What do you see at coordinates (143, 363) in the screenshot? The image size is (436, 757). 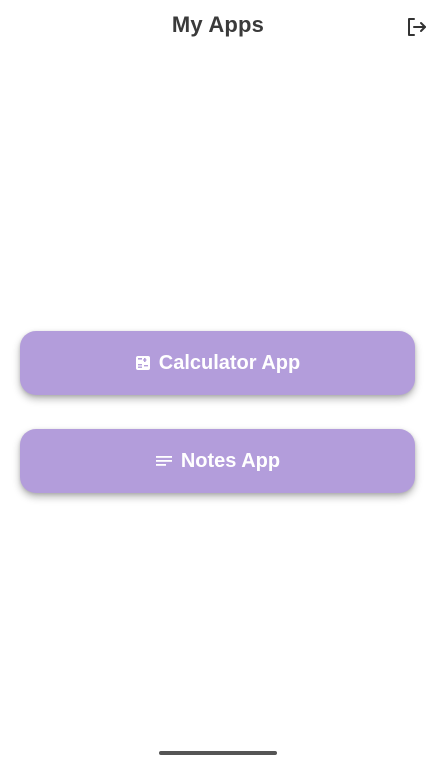 I see `calculator-icon` at bounding box center [143, 363].